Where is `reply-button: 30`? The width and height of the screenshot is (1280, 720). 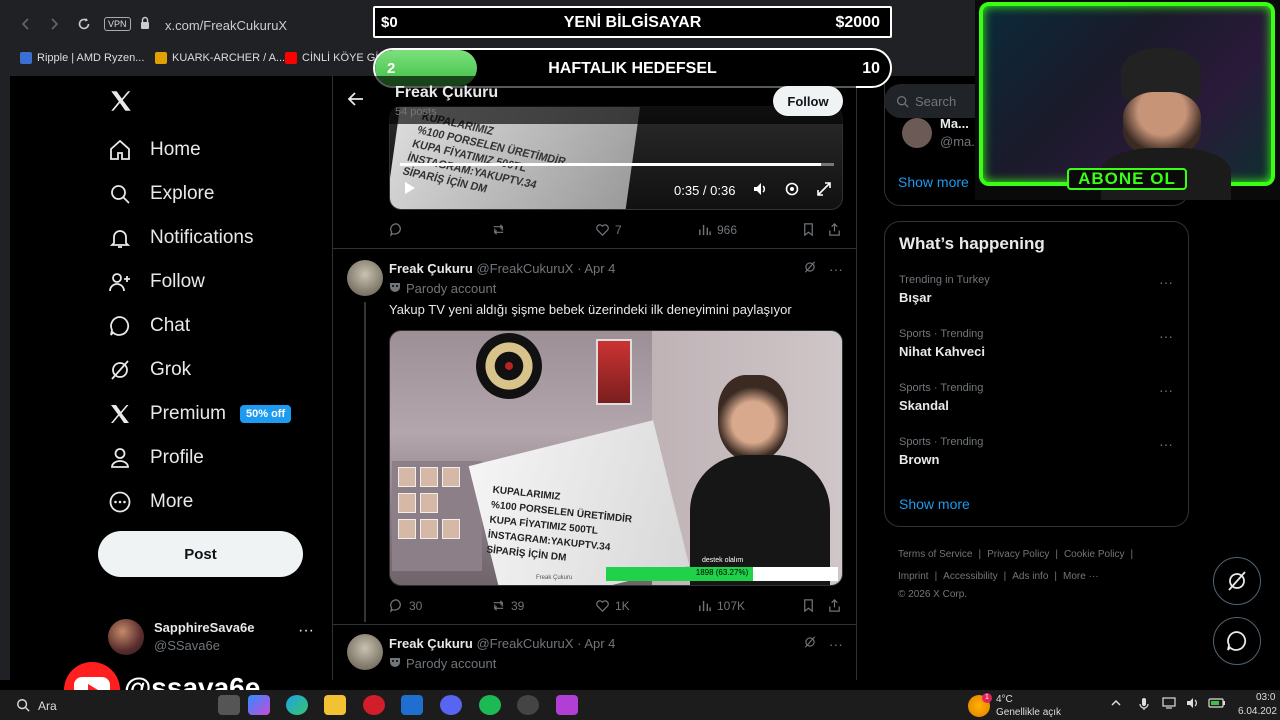
reply-button: 30 is located at coordinates (405, 605).